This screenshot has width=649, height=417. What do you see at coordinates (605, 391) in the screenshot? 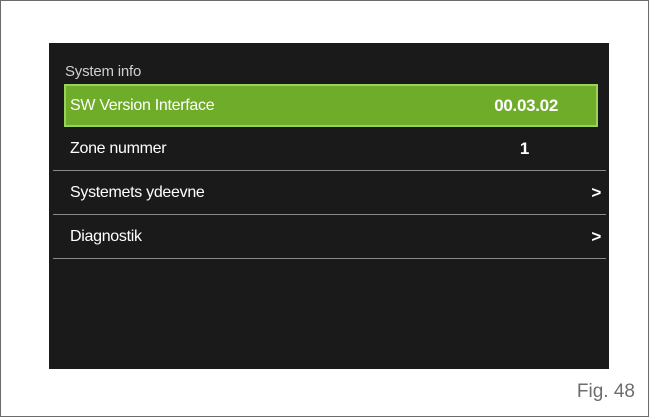
I see `figure-caption: Fig. 48` at bounding box center [605, 391].